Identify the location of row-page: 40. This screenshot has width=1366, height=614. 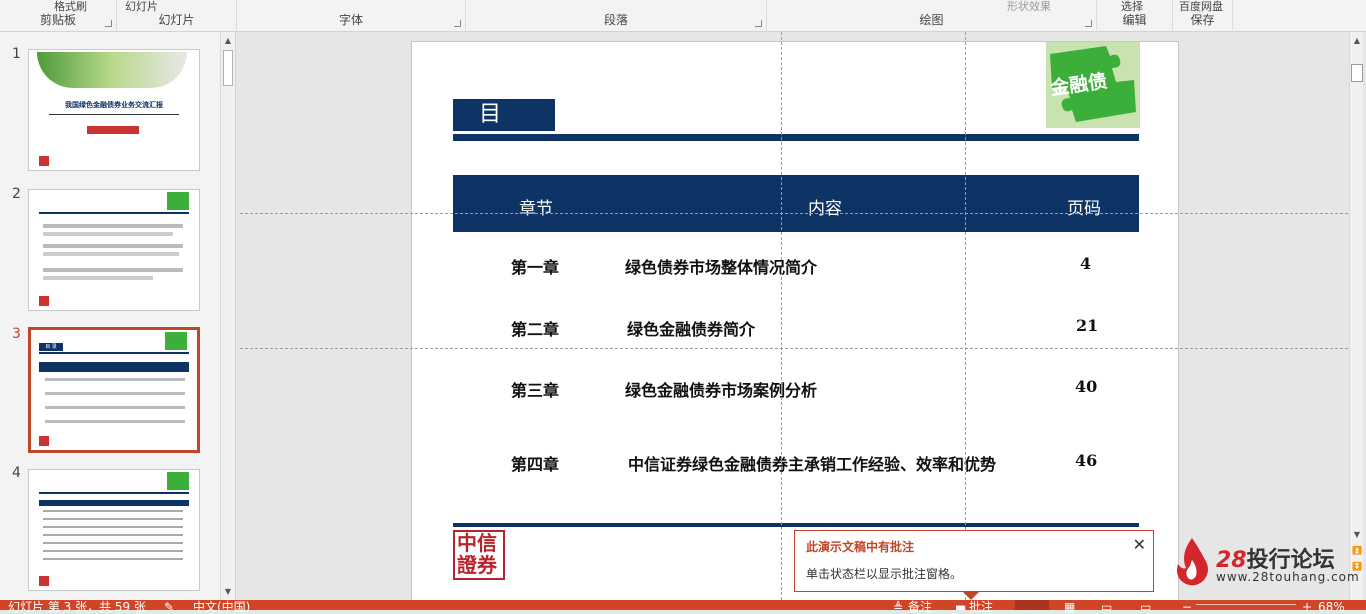
(1086, 386).